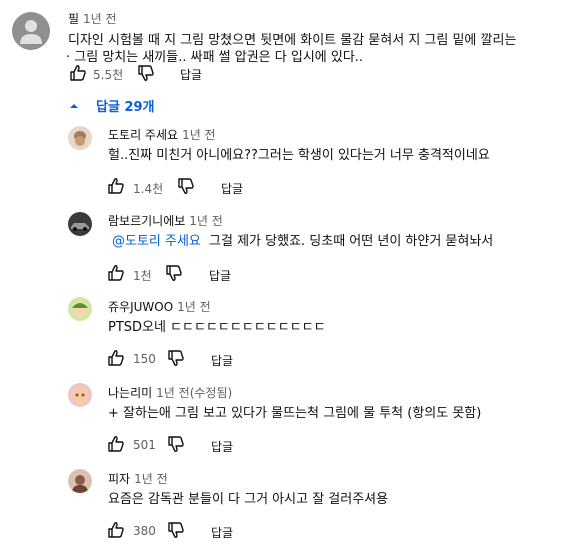 The image size is (588, 552). I want to click on replies-toggle: 답글 29개, so click(111, 105).